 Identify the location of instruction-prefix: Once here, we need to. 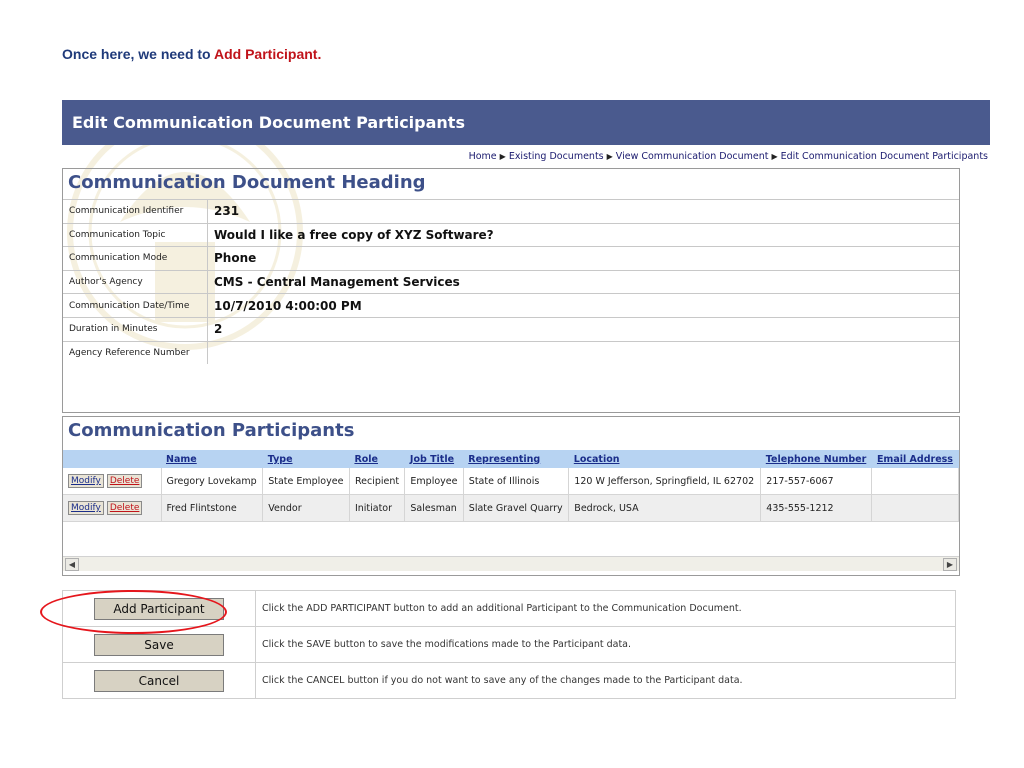
(138, 54).